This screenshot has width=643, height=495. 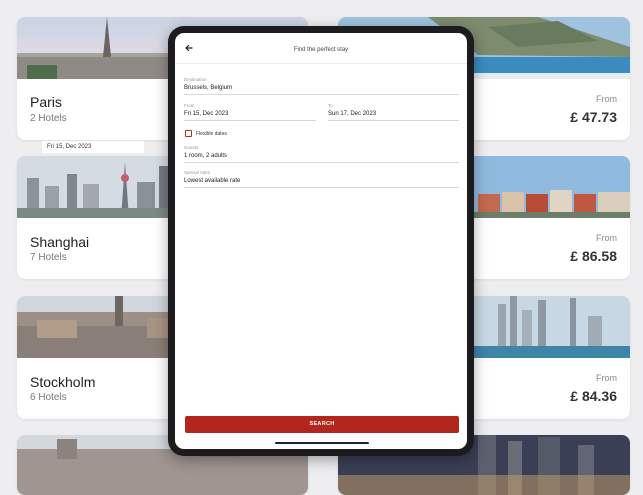 I want to click on hotel-count: 2 Hotels, so click(x=48, y=118).